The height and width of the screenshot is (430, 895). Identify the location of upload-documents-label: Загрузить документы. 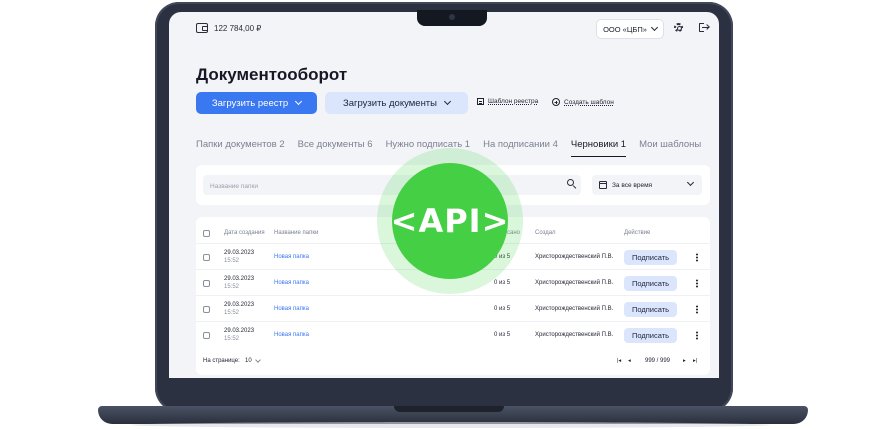
(390, 103).